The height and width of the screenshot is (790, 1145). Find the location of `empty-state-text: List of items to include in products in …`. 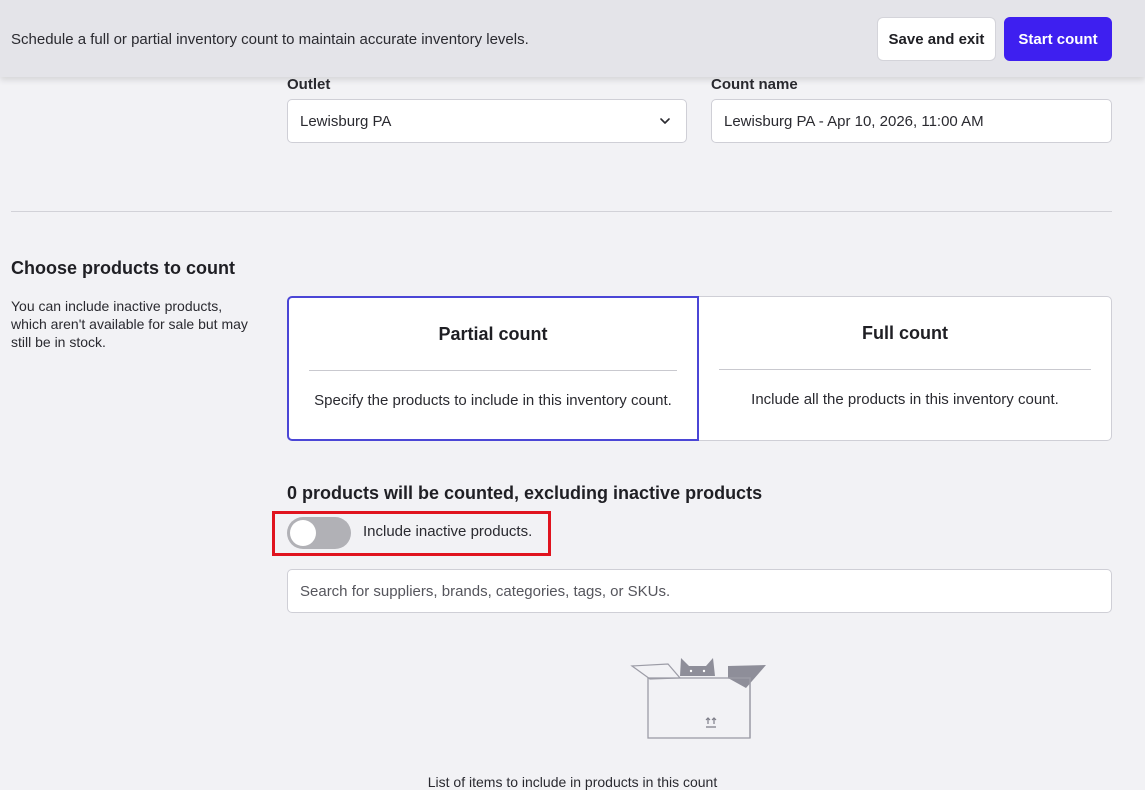

empty-state-text: List of items to include in products in … is located at coordinates (572, 782).